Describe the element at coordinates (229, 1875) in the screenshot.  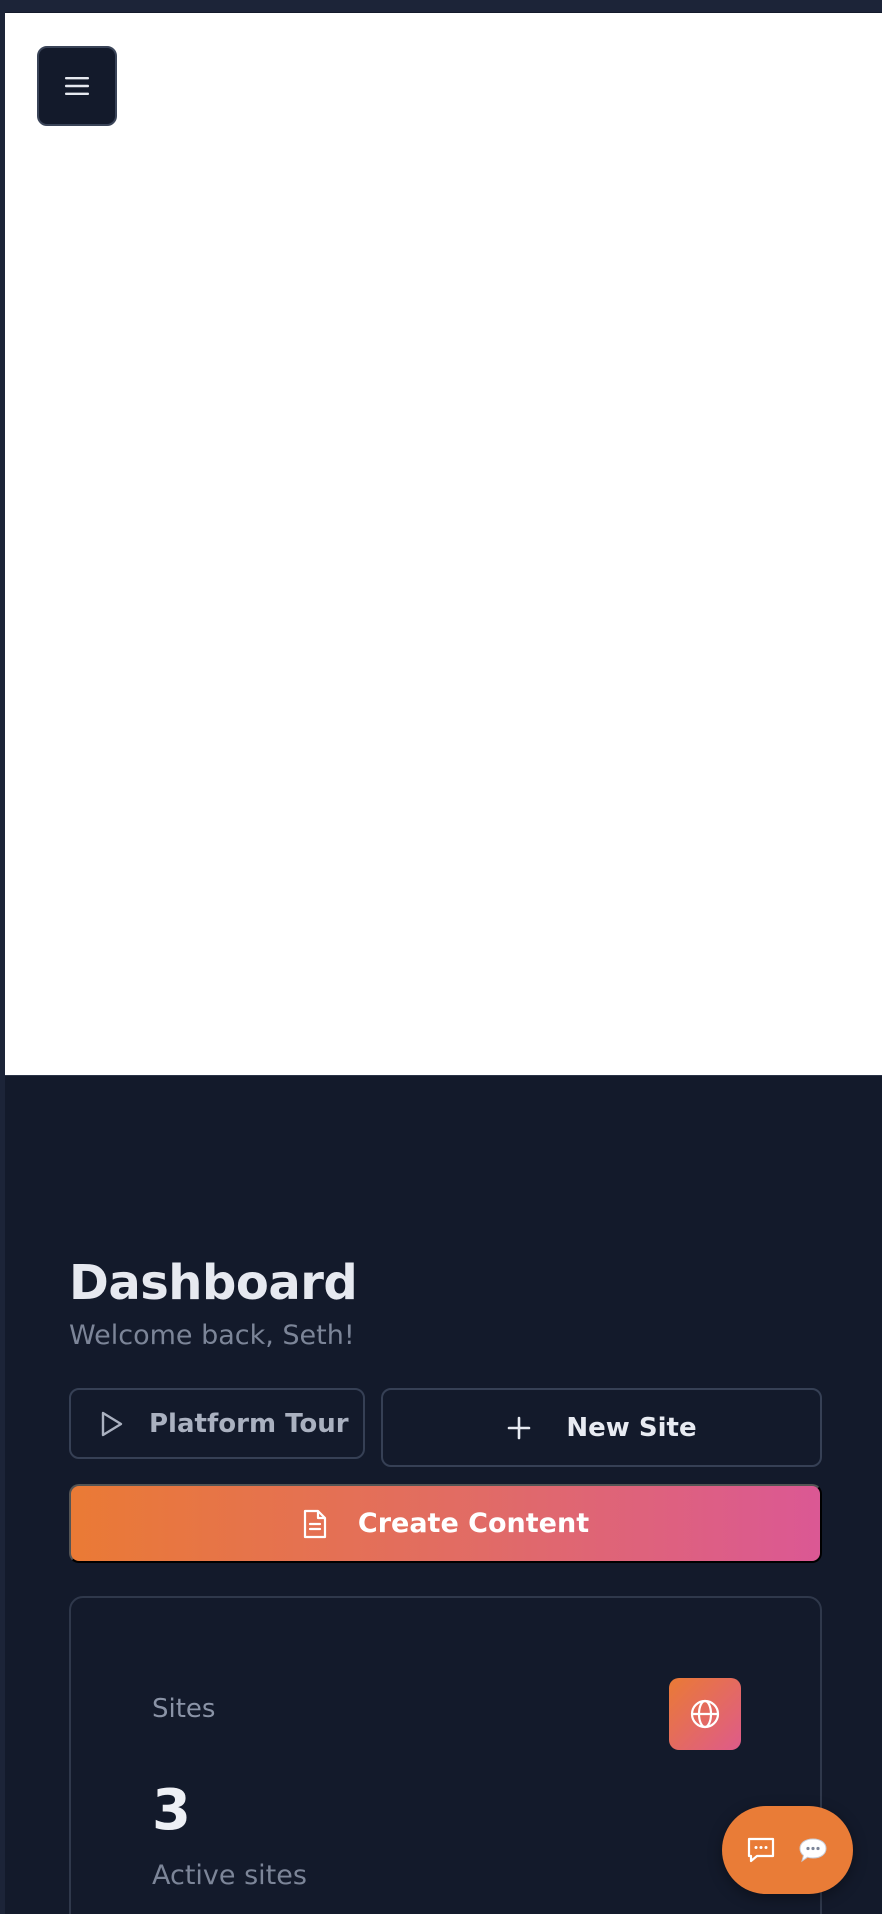
I see `stat-caption: Active sites` at that location.